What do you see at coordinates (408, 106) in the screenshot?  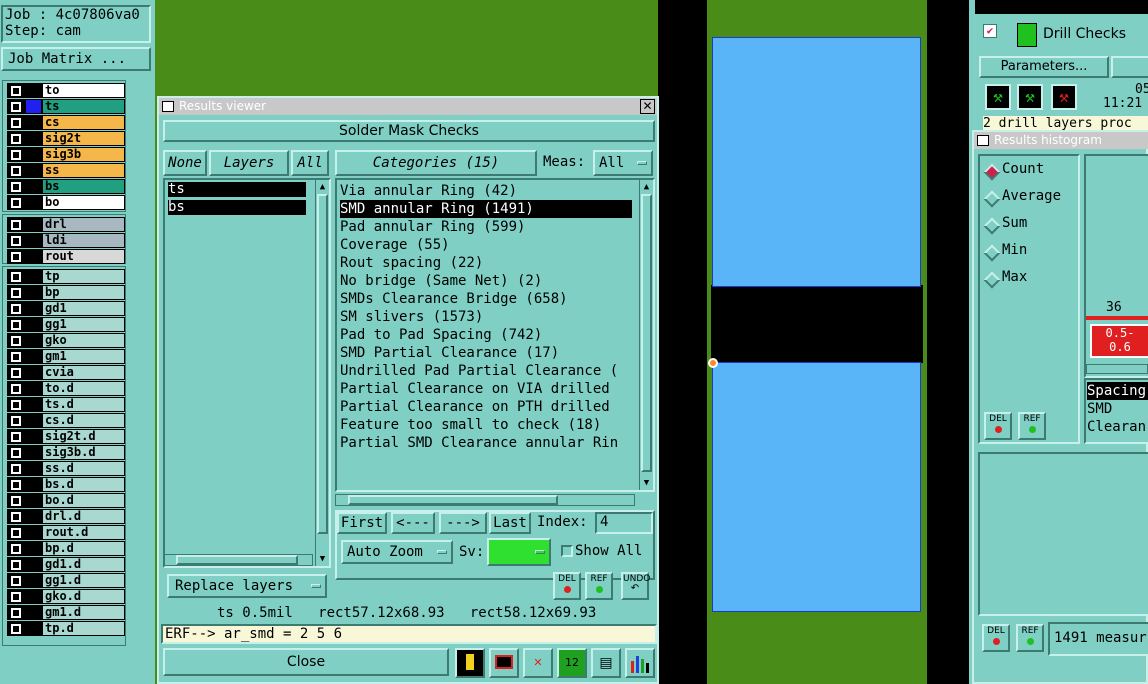 I see `results-viewer-titlebar: Results viewer ✕` at bounding box center [408, 106].